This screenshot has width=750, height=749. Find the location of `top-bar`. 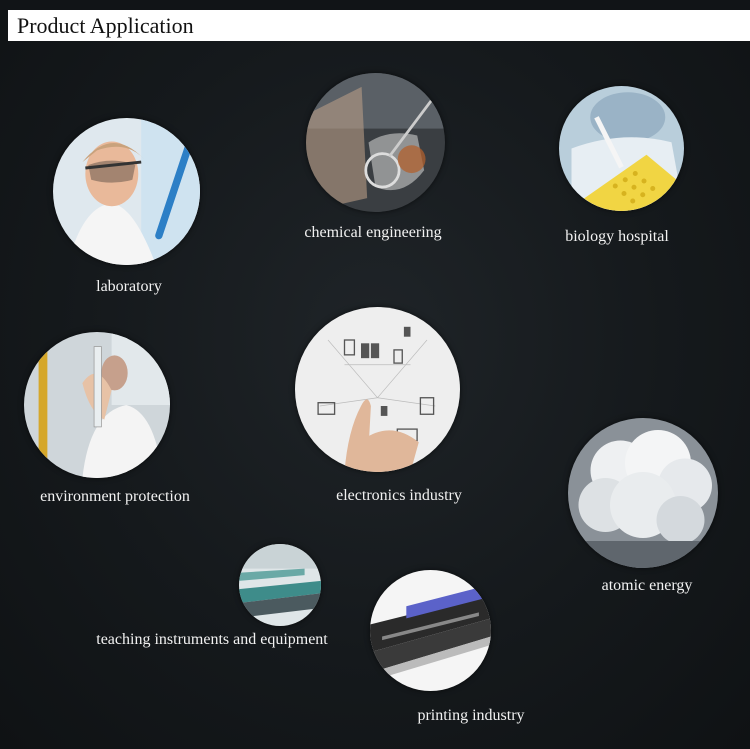

top-bar is located at coordinates (375, 5).